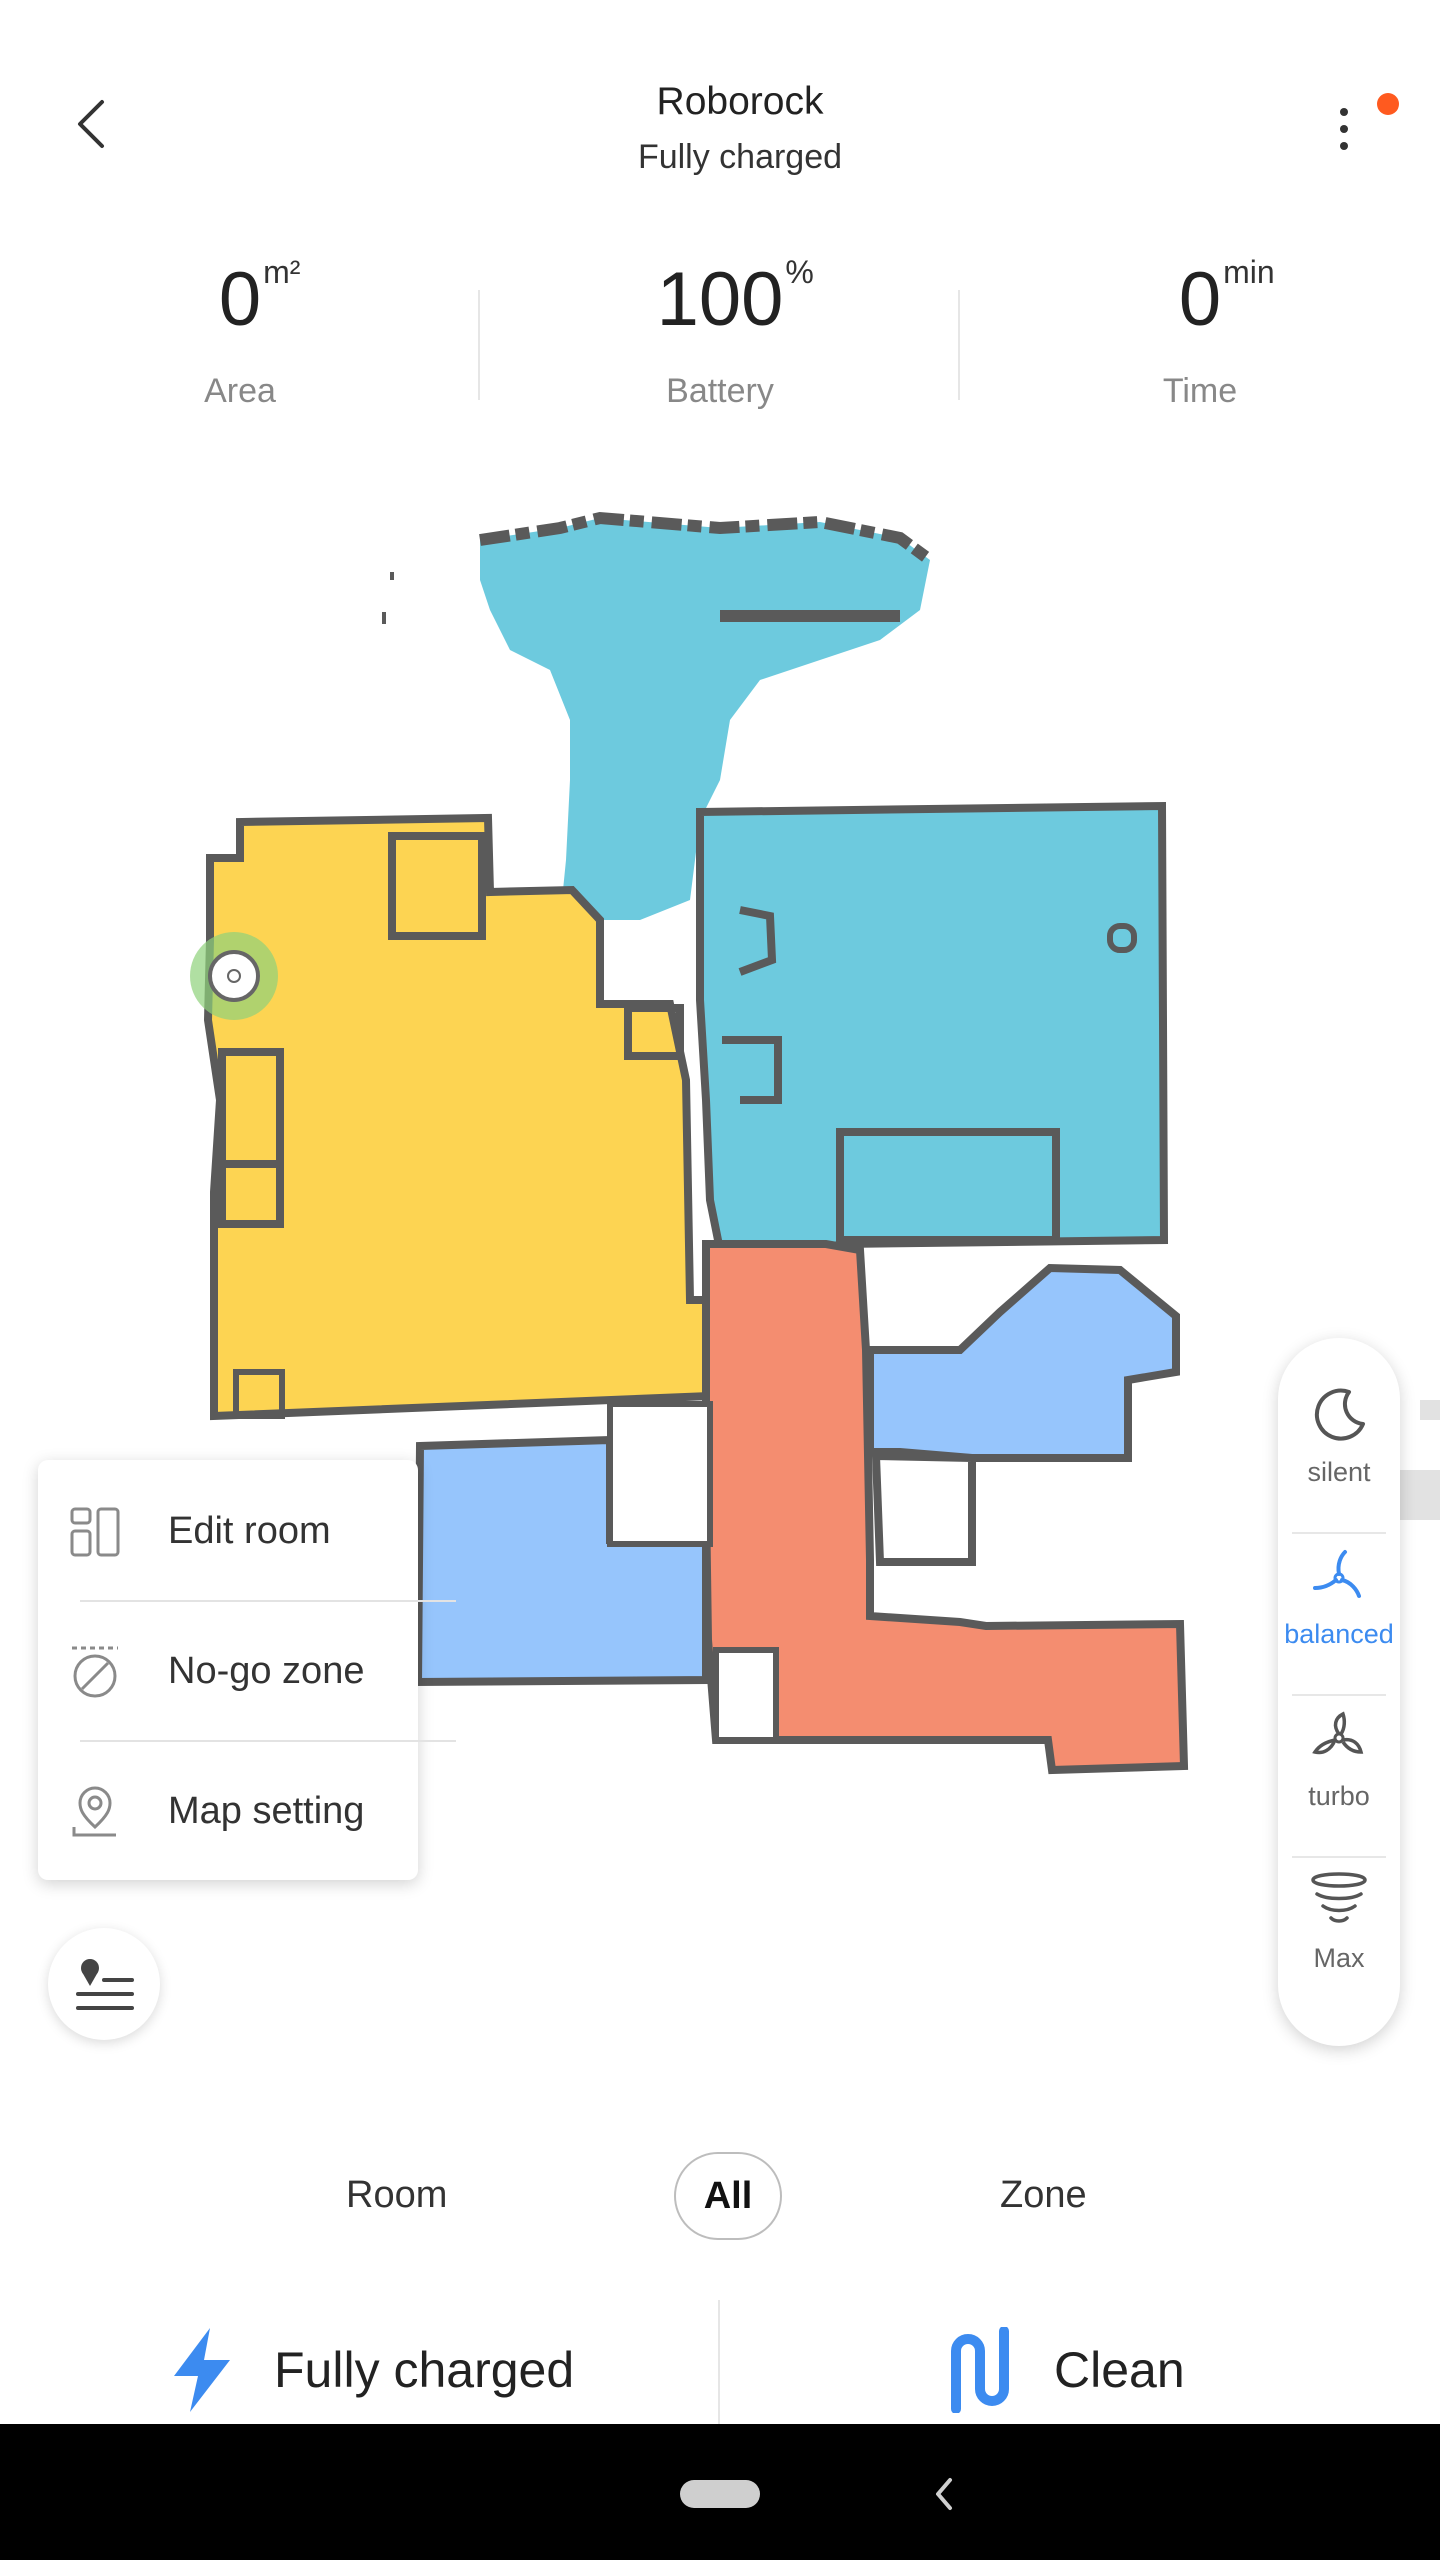 This screenshot has height=2560, width=1440. What do you see at coordinates (563, 1544) in the screenshot?
I see `room-light-blue-left` at bounding box center [563, 1544].